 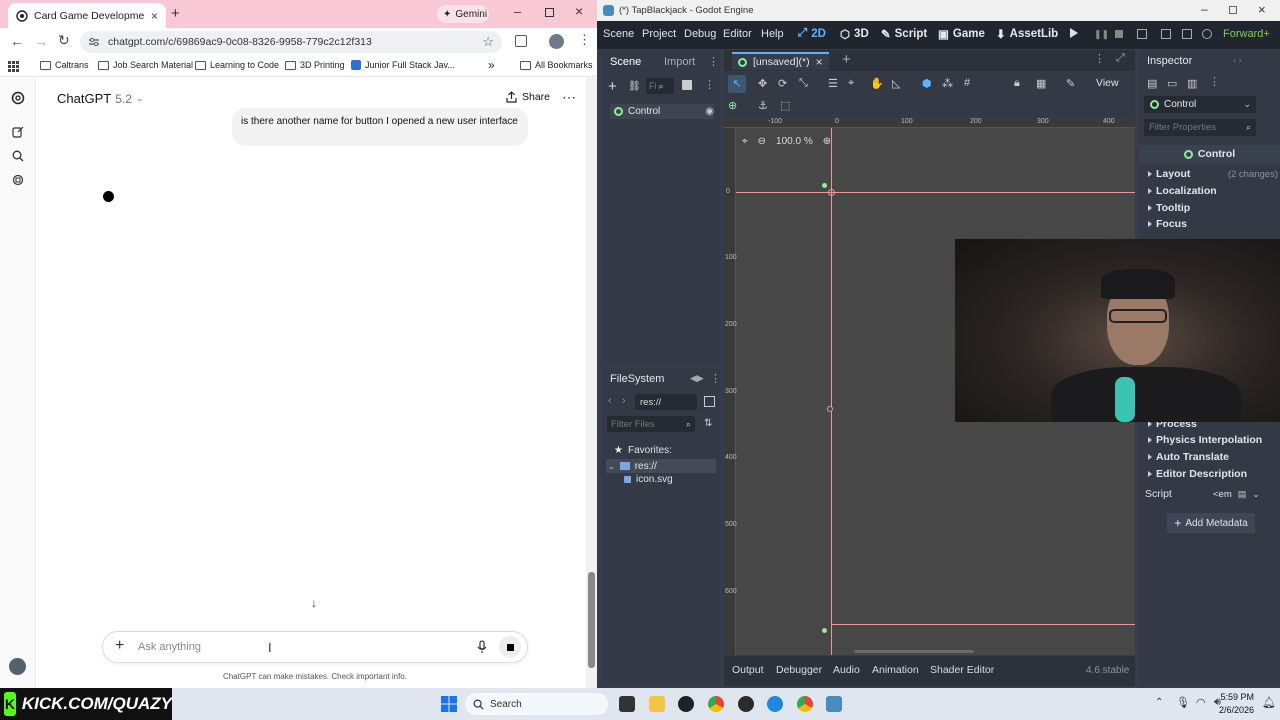 What do you see at coordinates (1233, 10) in the screenshot?
I see `godot-maximize-button` at bounding box center [1233, 10].